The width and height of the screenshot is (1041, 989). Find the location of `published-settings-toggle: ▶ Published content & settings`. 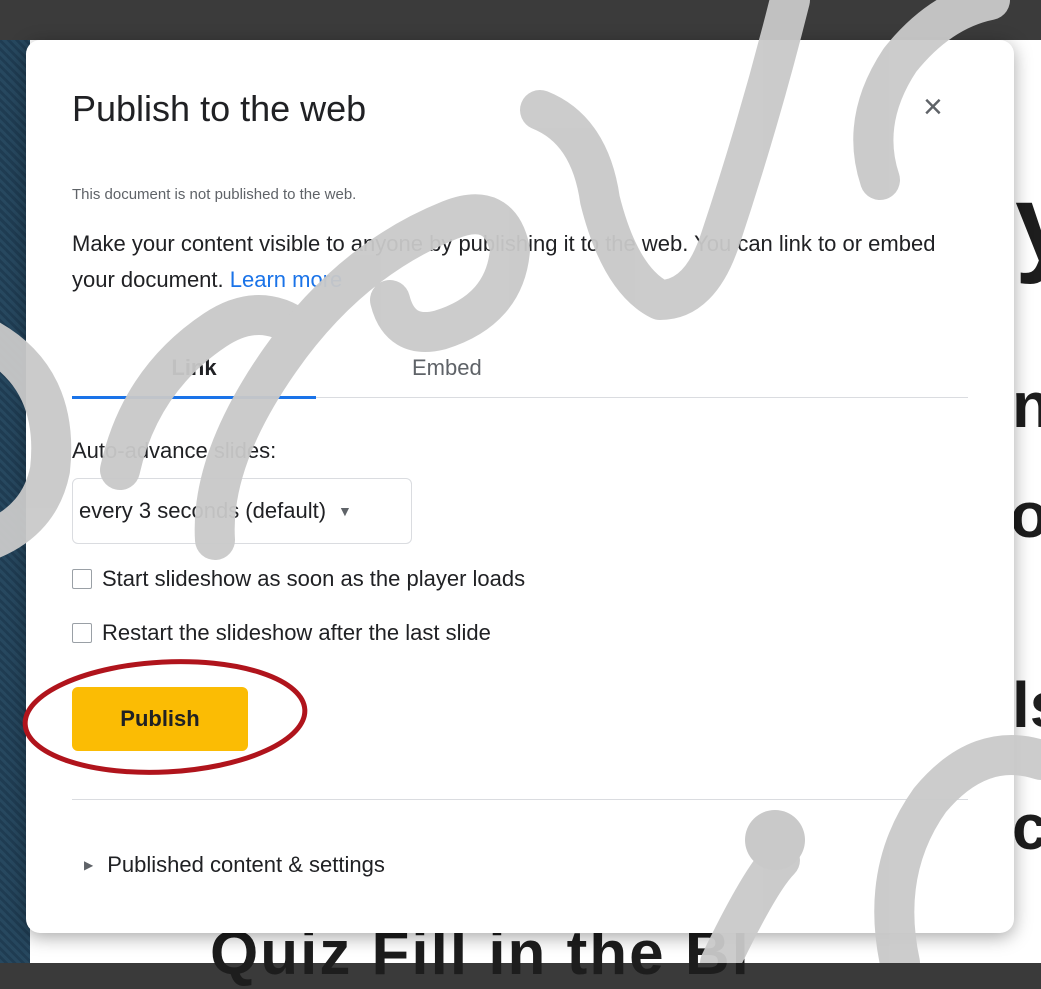

published-settings-toggle: ▶ Published content & settings is located at coordinates (234, 865).